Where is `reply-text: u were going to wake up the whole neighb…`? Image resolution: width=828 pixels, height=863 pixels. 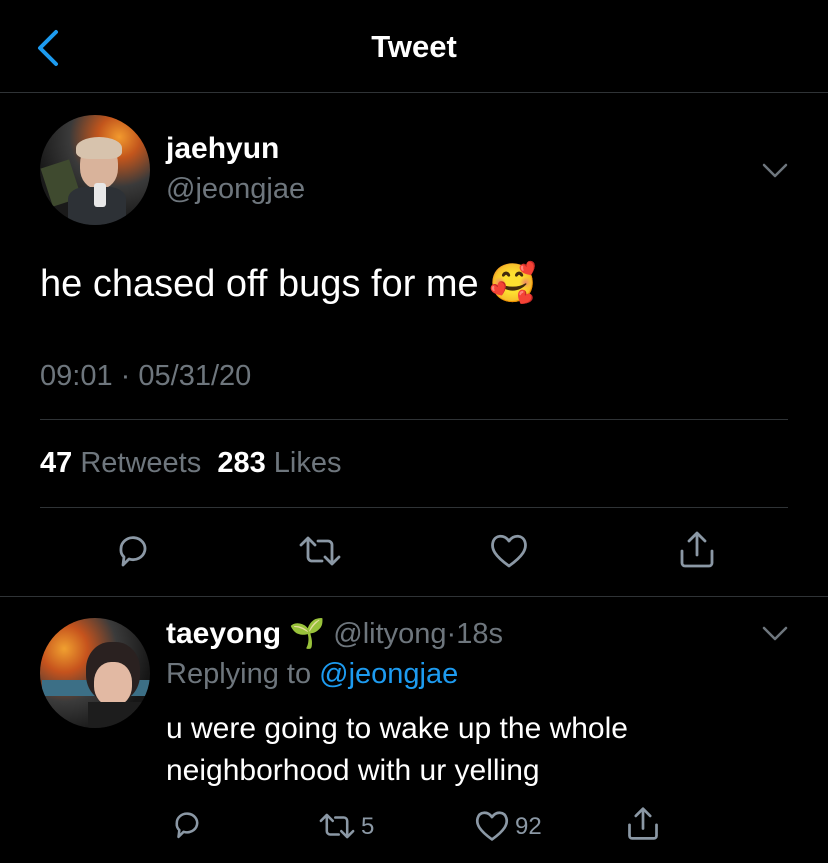
reply-text: u were going to wake up the whole neighb… is located at coordinates (397, 749).